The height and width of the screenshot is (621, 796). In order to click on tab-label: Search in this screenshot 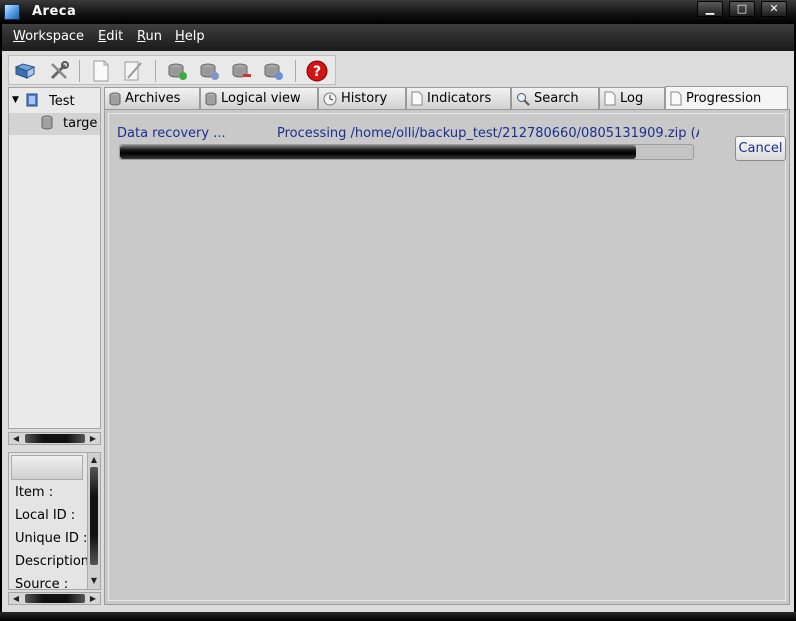, I will do `click(556, 98)`.